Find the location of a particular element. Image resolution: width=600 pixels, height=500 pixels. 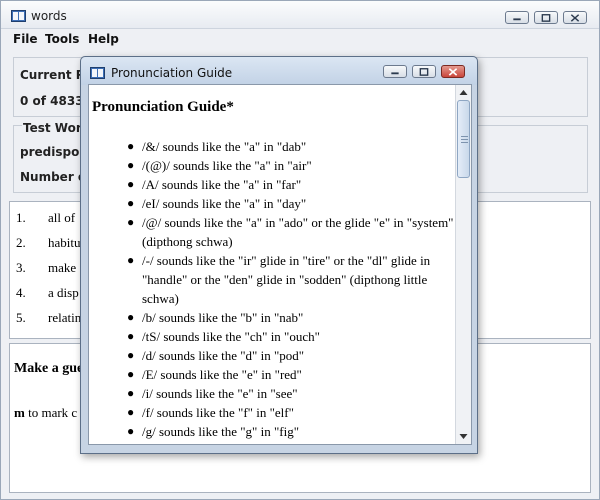

dialog-maximize-button is located at coordinates (424, 71).